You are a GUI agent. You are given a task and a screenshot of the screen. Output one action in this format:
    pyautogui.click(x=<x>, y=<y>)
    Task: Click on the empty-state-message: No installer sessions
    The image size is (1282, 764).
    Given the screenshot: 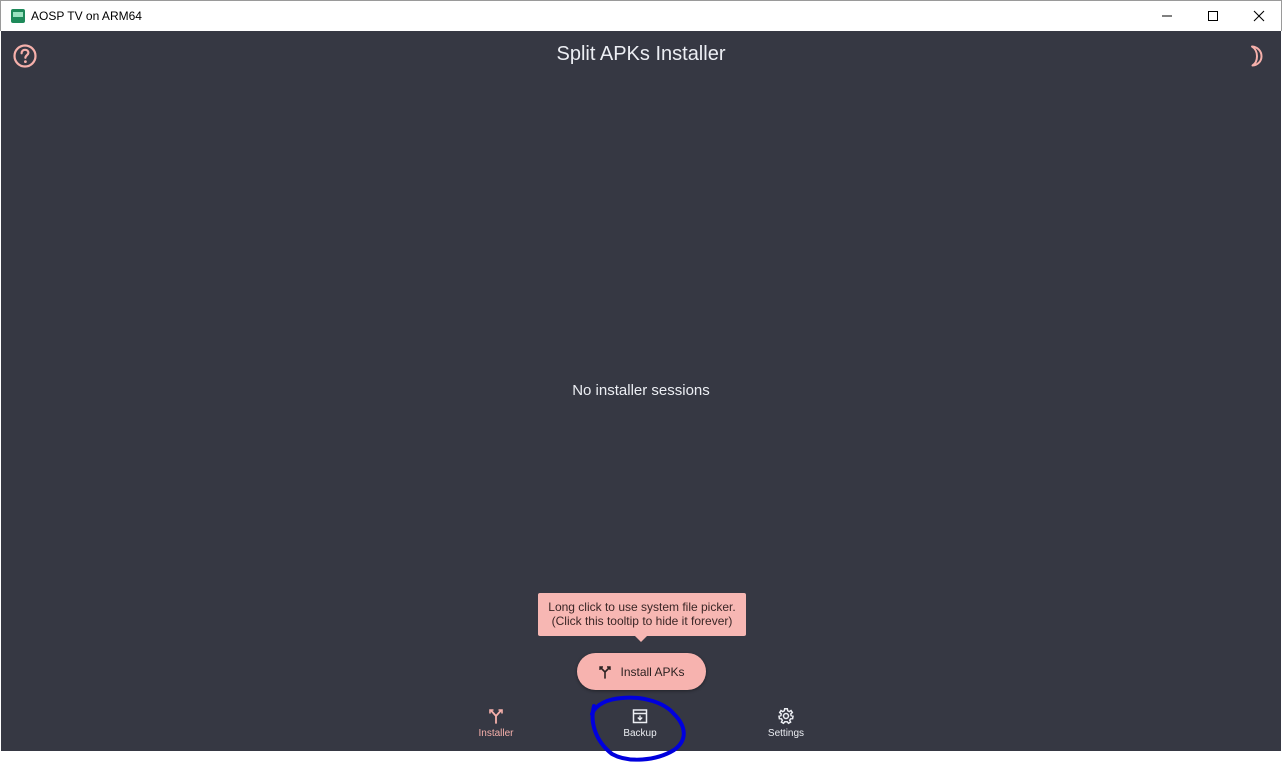 What is the action you would take?
    pyautogui.click(x=641, y=390)
    